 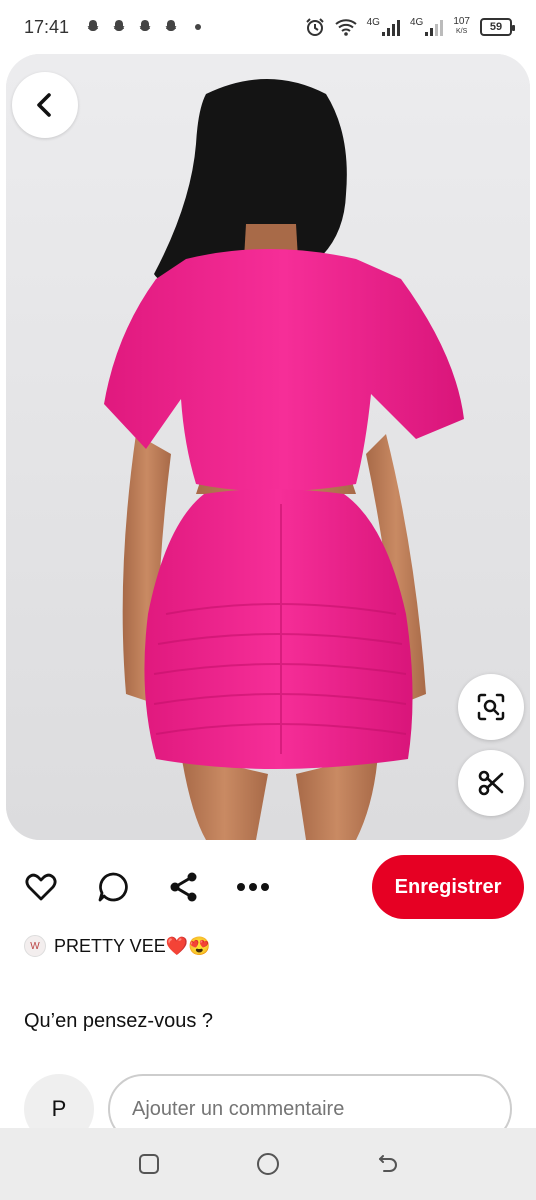 I want to click on like-button, so click(x=41, y=887).